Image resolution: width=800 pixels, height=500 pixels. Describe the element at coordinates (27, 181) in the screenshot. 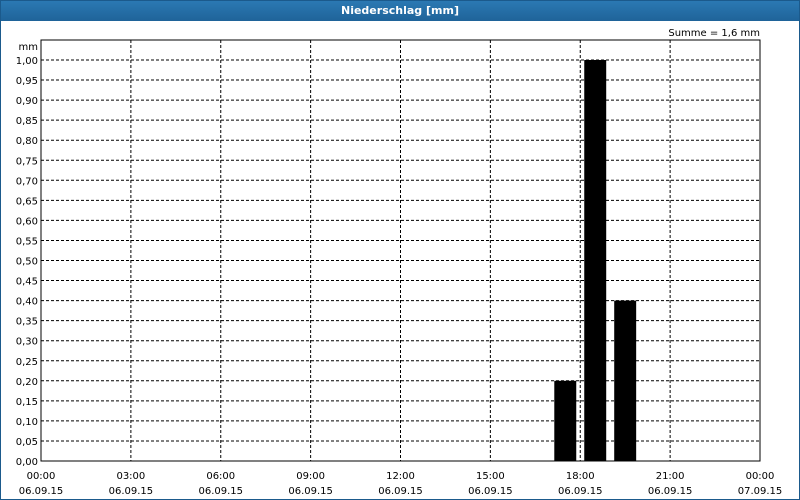

I see `y-tick-label: 0,70` at that location.